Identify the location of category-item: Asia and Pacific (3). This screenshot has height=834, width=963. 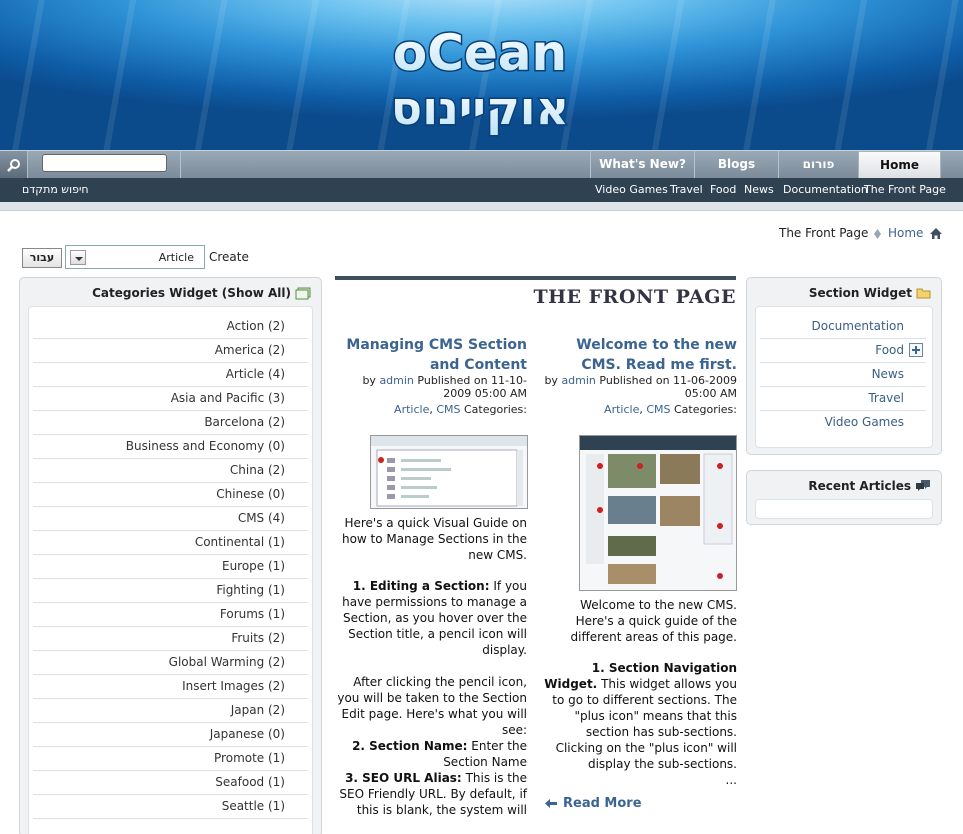
(228, 398).